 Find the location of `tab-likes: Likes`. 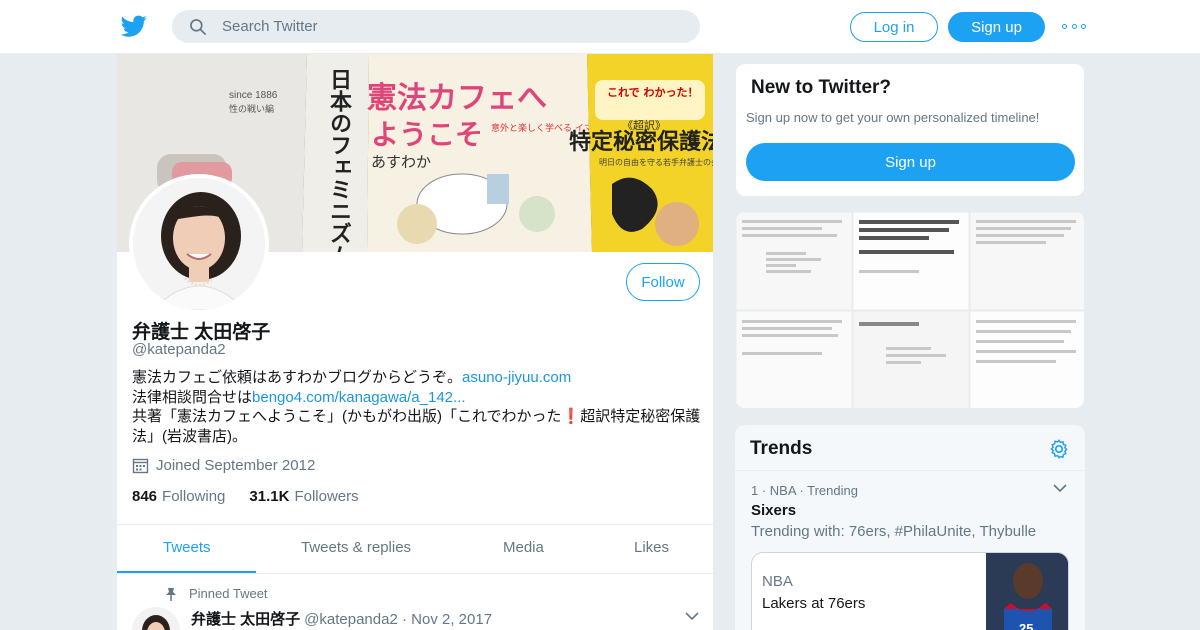

tab-likes: Likes is located at coordinates (651, 547).